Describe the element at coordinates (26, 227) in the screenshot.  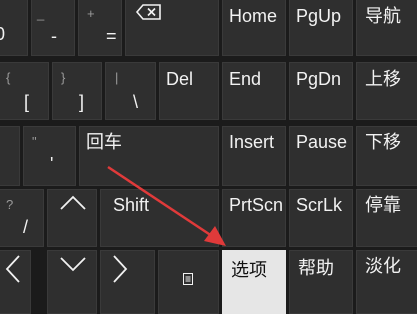
I see `key-slash-label: /` at that location.